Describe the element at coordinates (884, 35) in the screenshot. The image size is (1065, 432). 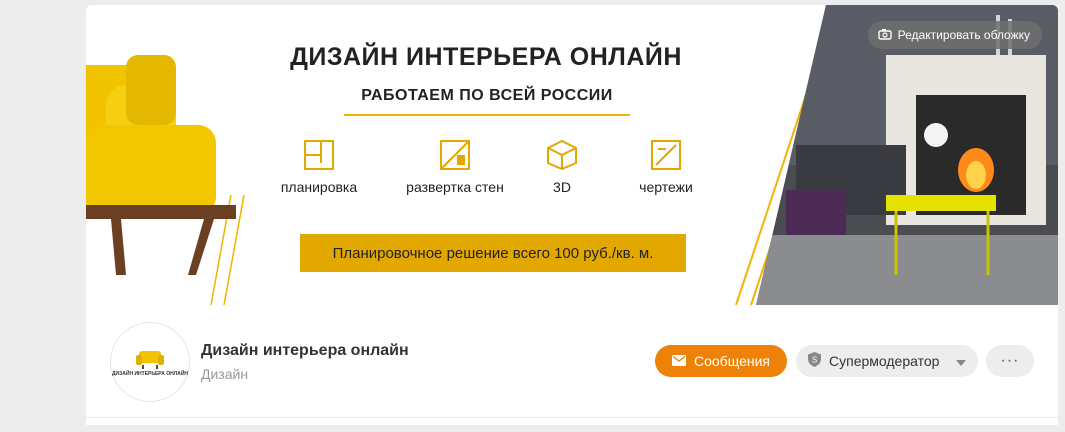
I see `camera-icon` at that location.